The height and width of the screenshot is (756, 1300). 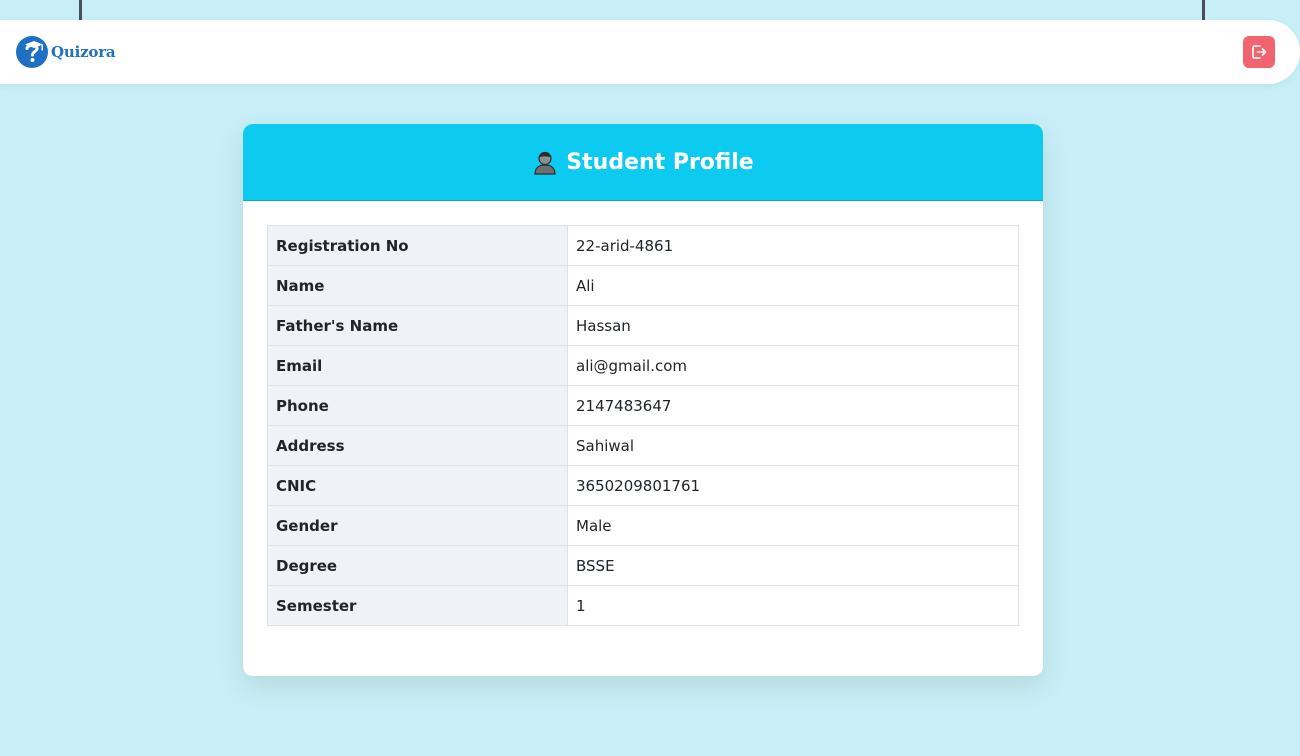 I want to click on hanging-line-left, so click(x=80, y=10).